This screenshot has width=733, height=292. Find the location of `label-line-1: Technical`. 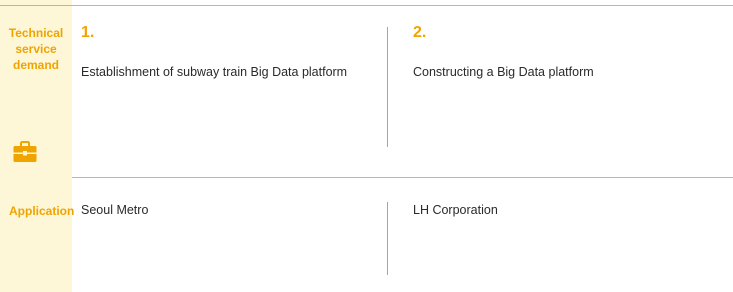

label-line-1: Technical is located at coordinates (36, 33).